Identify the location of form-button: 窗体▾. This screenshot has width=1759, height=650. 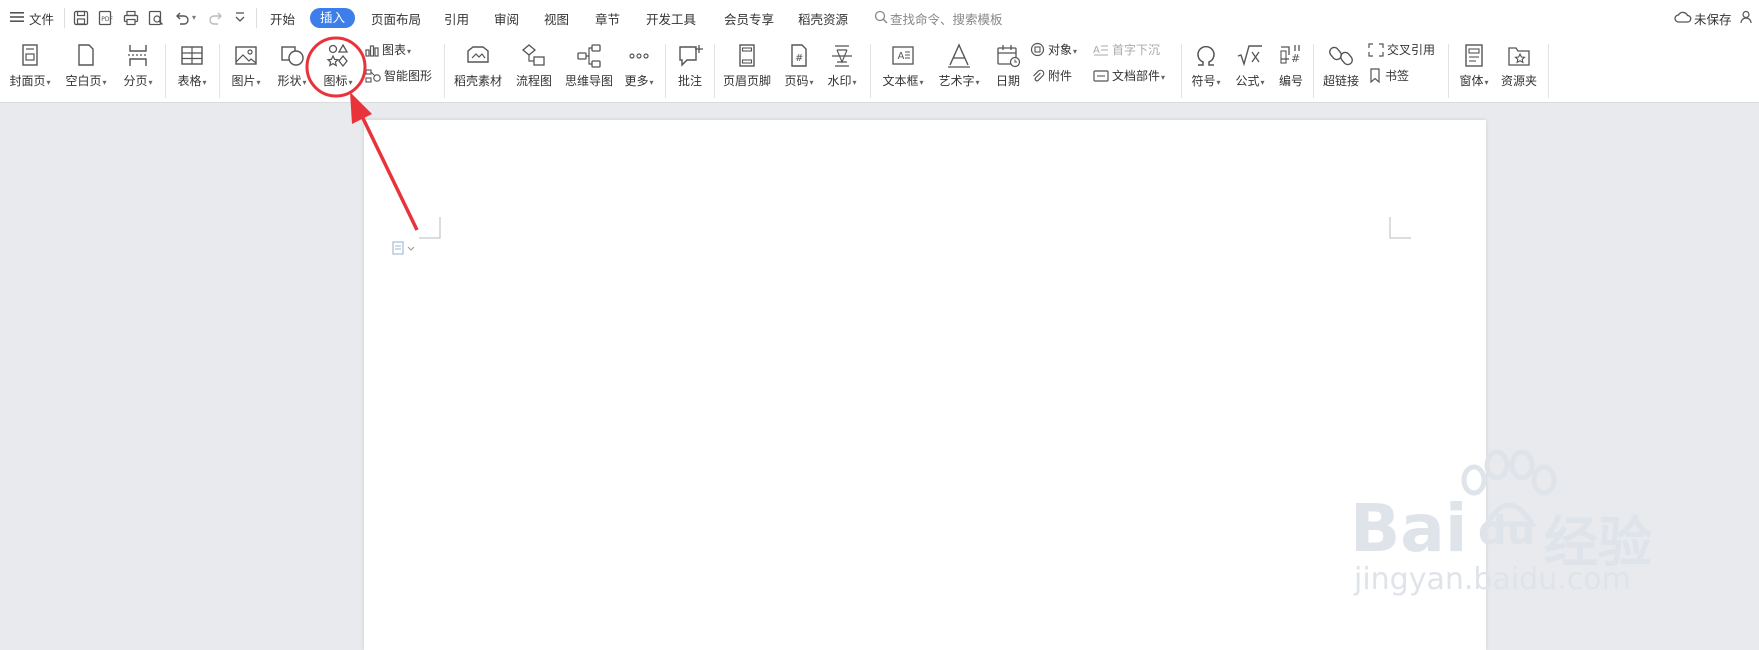
(1474, 66).